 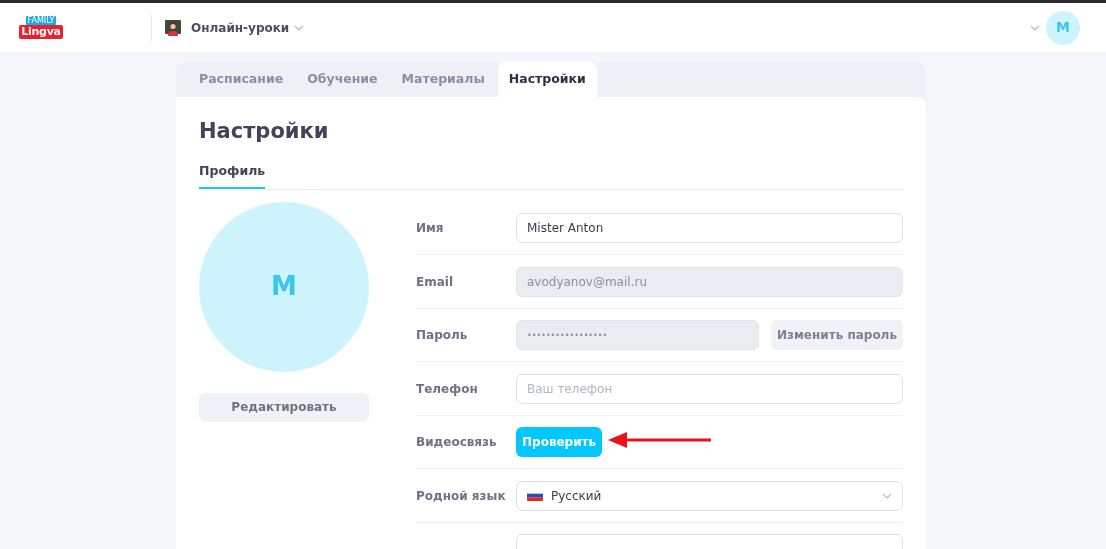 I want to click on field-label: Пароль, so click(x=442, y=335).